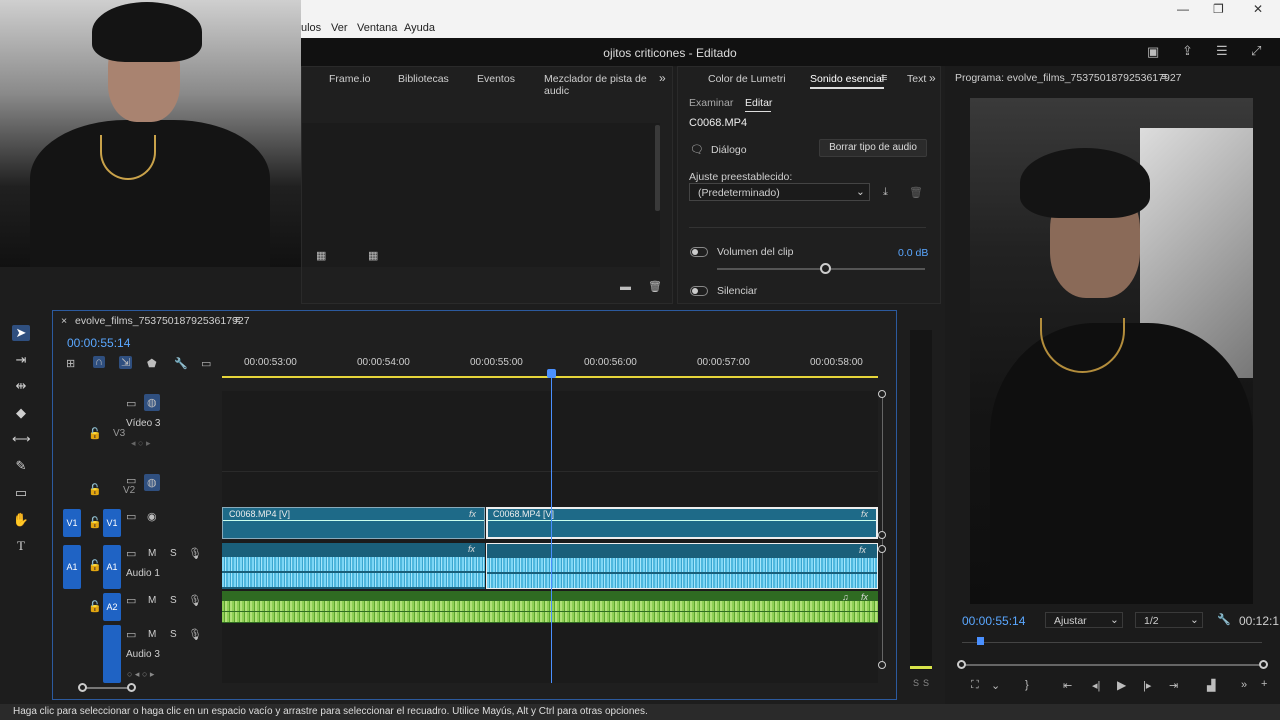 The width and height of the screenshot is (1280, 720). Describe the element at coordinates (1112, 642) in the screenshot. I see `program-ruler` at that location.